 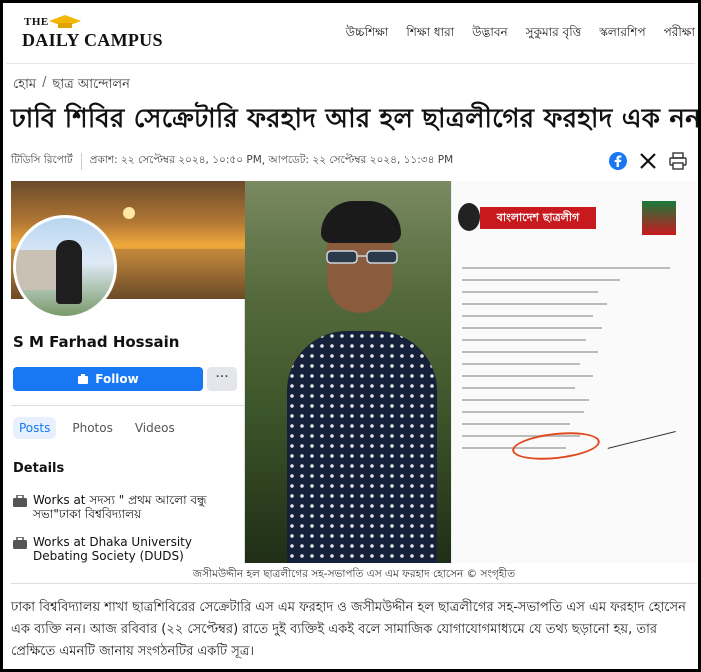 What do you see at coordinates (430, 34) in the screenshot?
I see `nav-item-education: শিক্ষা ধারা` at bounding box center [430, 34].